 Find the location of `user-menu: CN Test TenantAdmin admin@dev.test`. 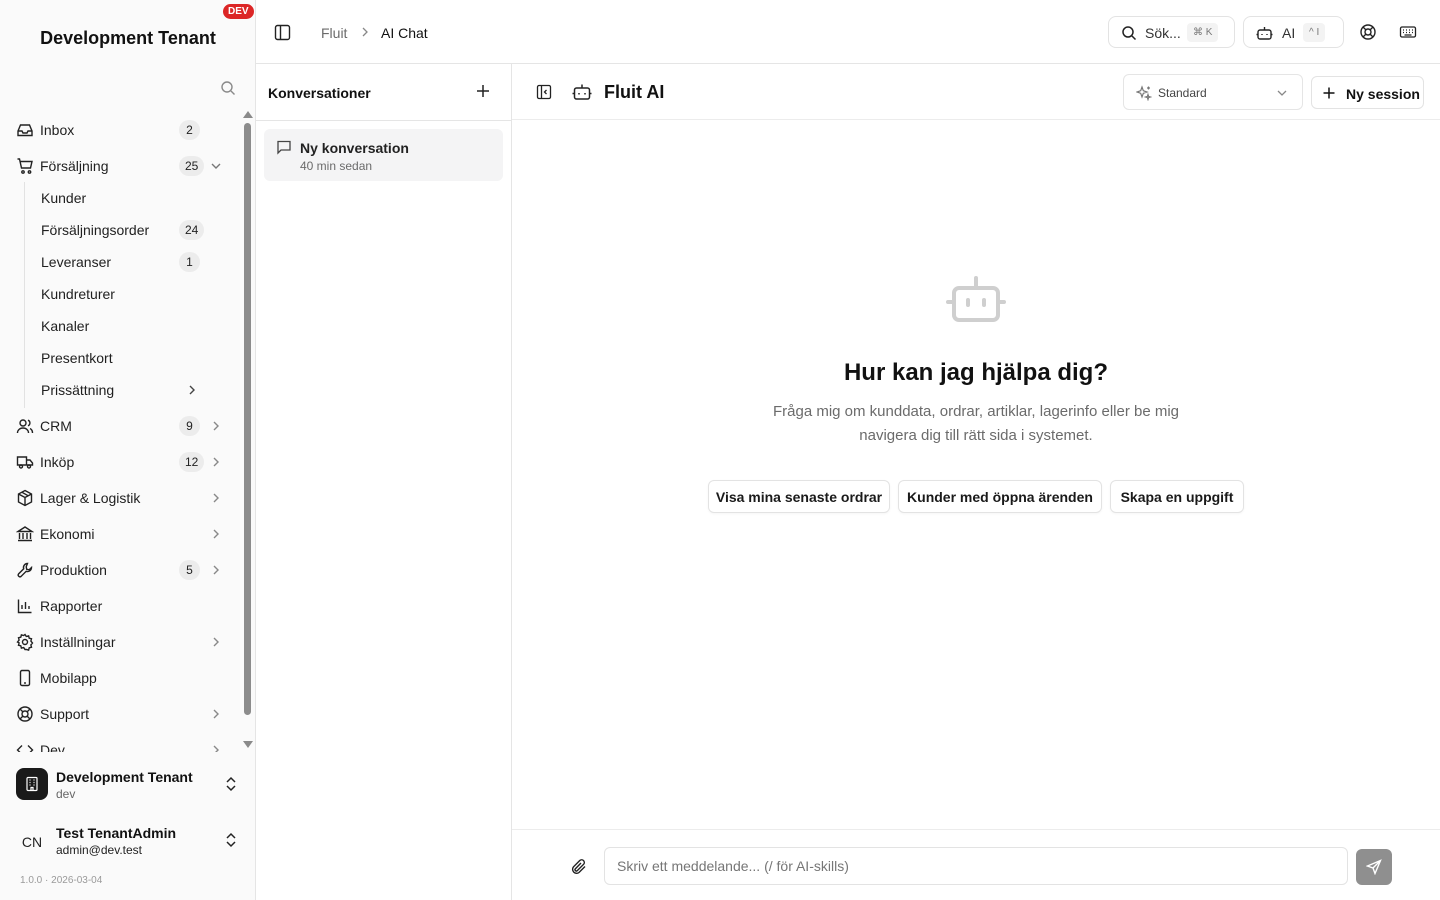

user-menu: CN Test TenantAdmin admin@dev.test is located at coordinates (128, 841).